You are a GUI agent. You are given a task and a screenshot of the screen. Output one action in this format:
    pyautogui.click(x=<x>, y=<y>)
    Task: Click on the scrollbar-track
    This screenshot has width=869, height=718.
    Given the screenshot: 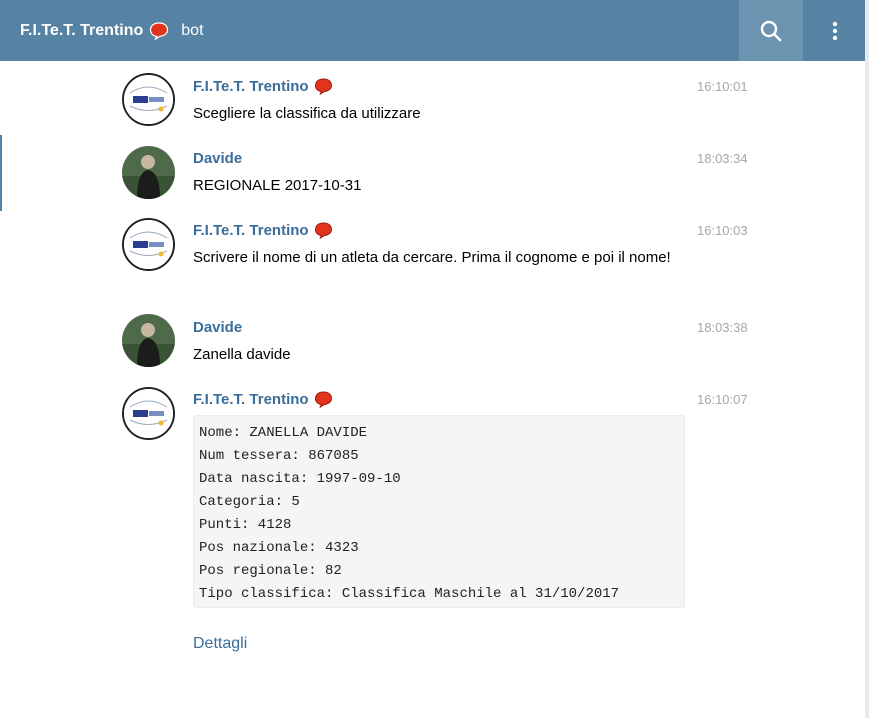 What is the action you would take?
    pyautogui.click(x=867, y=359)
    